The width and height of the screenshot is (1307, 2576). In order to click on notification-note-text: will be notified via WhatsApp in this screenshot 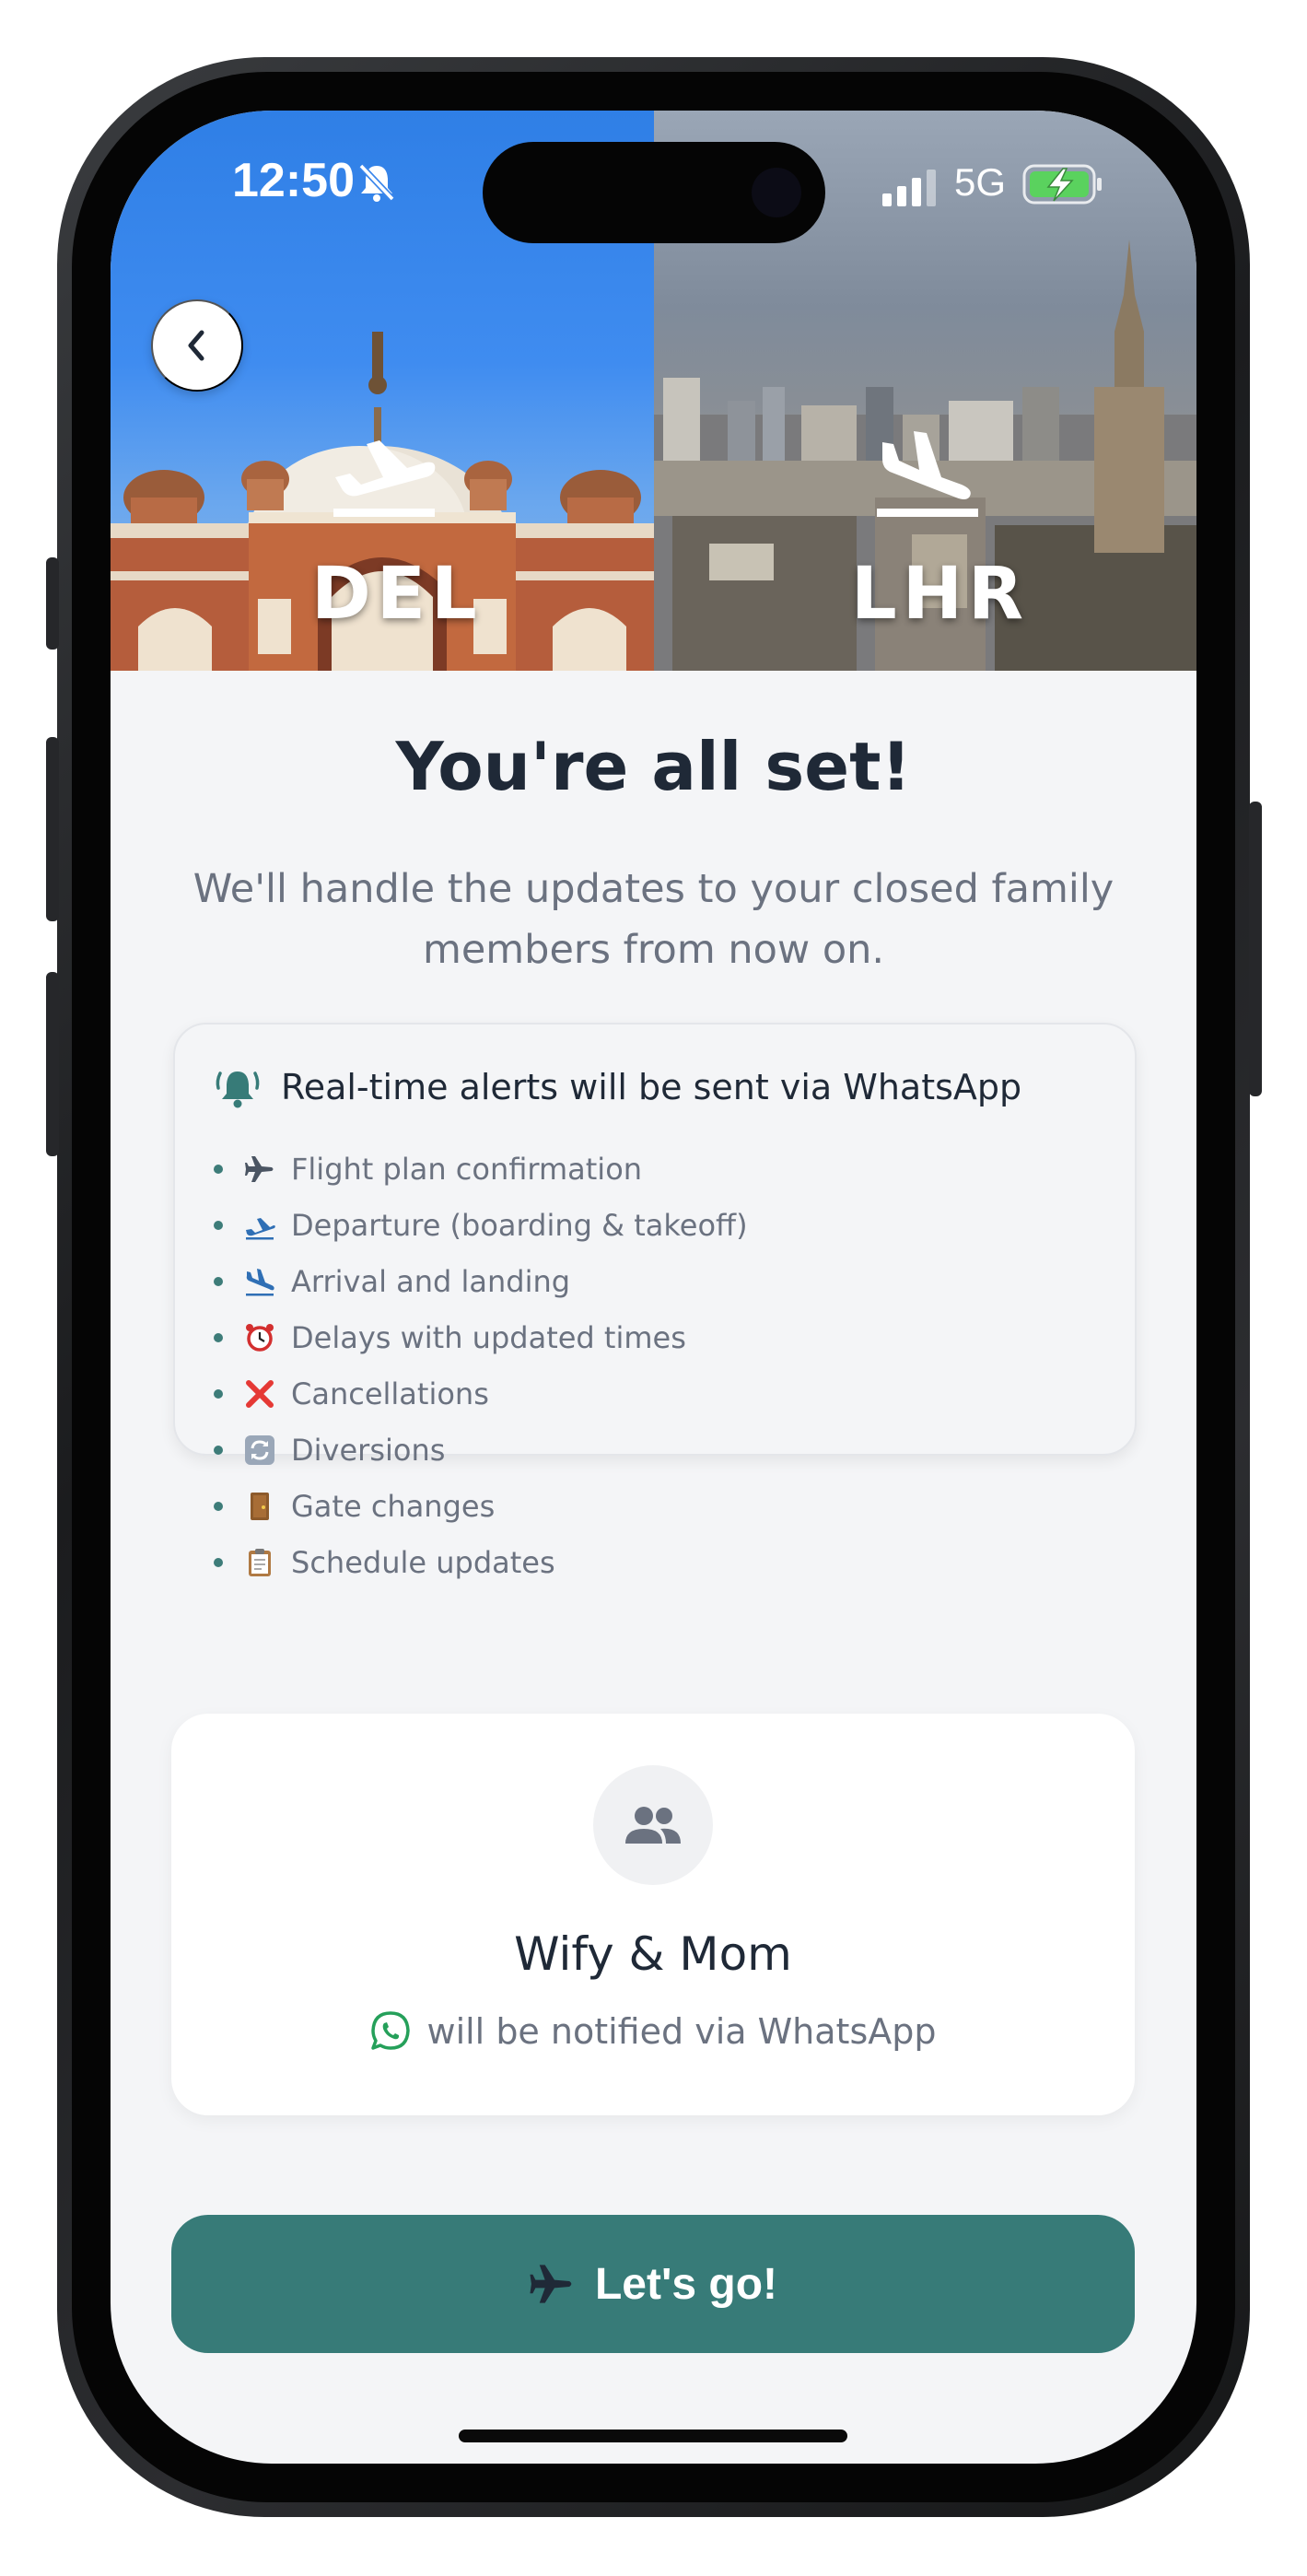, I will do `click(682, 2031)`.